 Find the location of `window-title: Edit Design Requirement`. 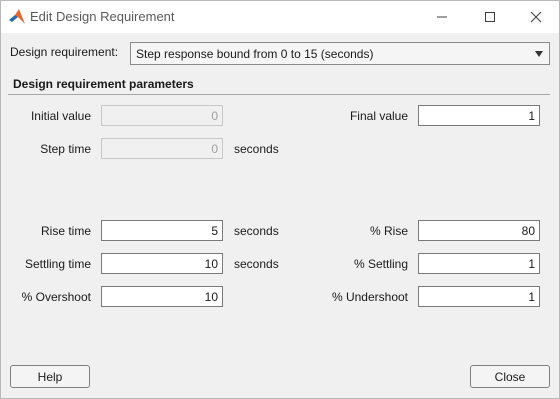

window-title: Edit Design Requirement is located at coordinates (102, 16).